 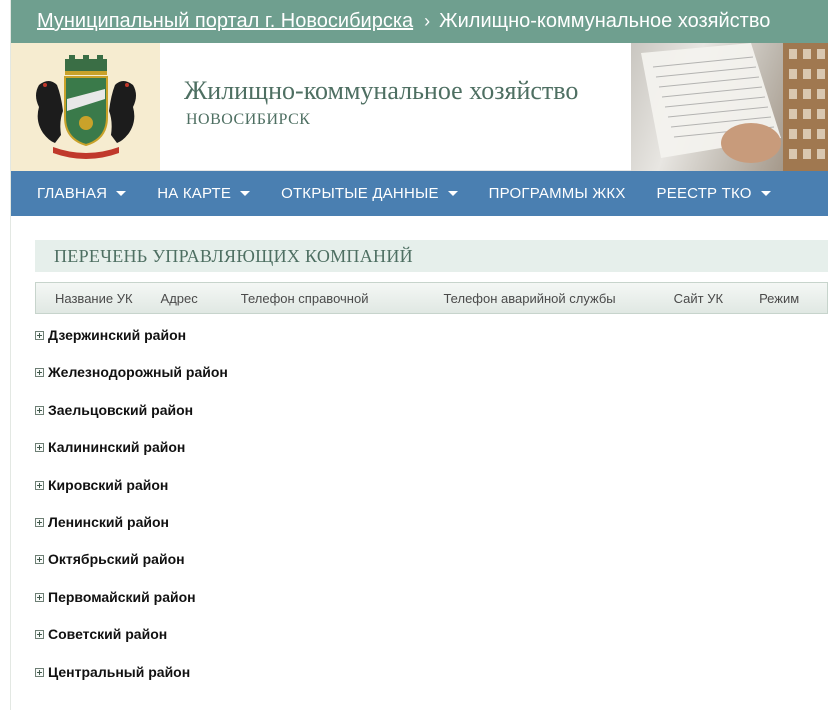 I want to click on page-title: ПЕРЕЧЕНЬ УПРАВЛЯЮЩИХ КОМПАНИЙ, so click(x=431, y=256).